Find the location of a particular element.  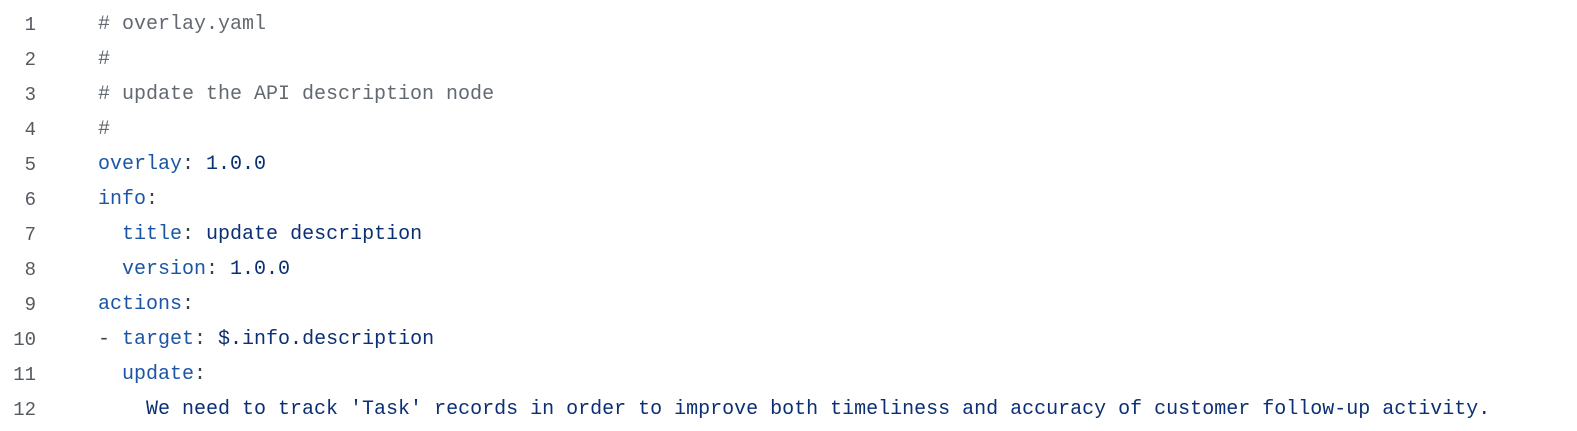

line-number: 1 is located at coordinates (30, 24).